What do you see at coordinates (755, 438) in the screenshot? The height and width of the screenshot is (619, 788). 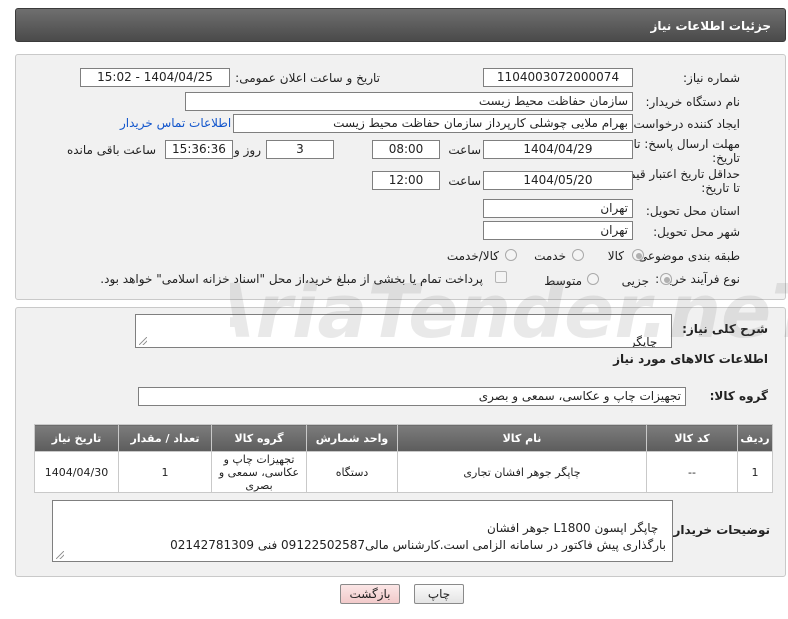 I see `col-row: ردیف` at bounding box center [755, 438].